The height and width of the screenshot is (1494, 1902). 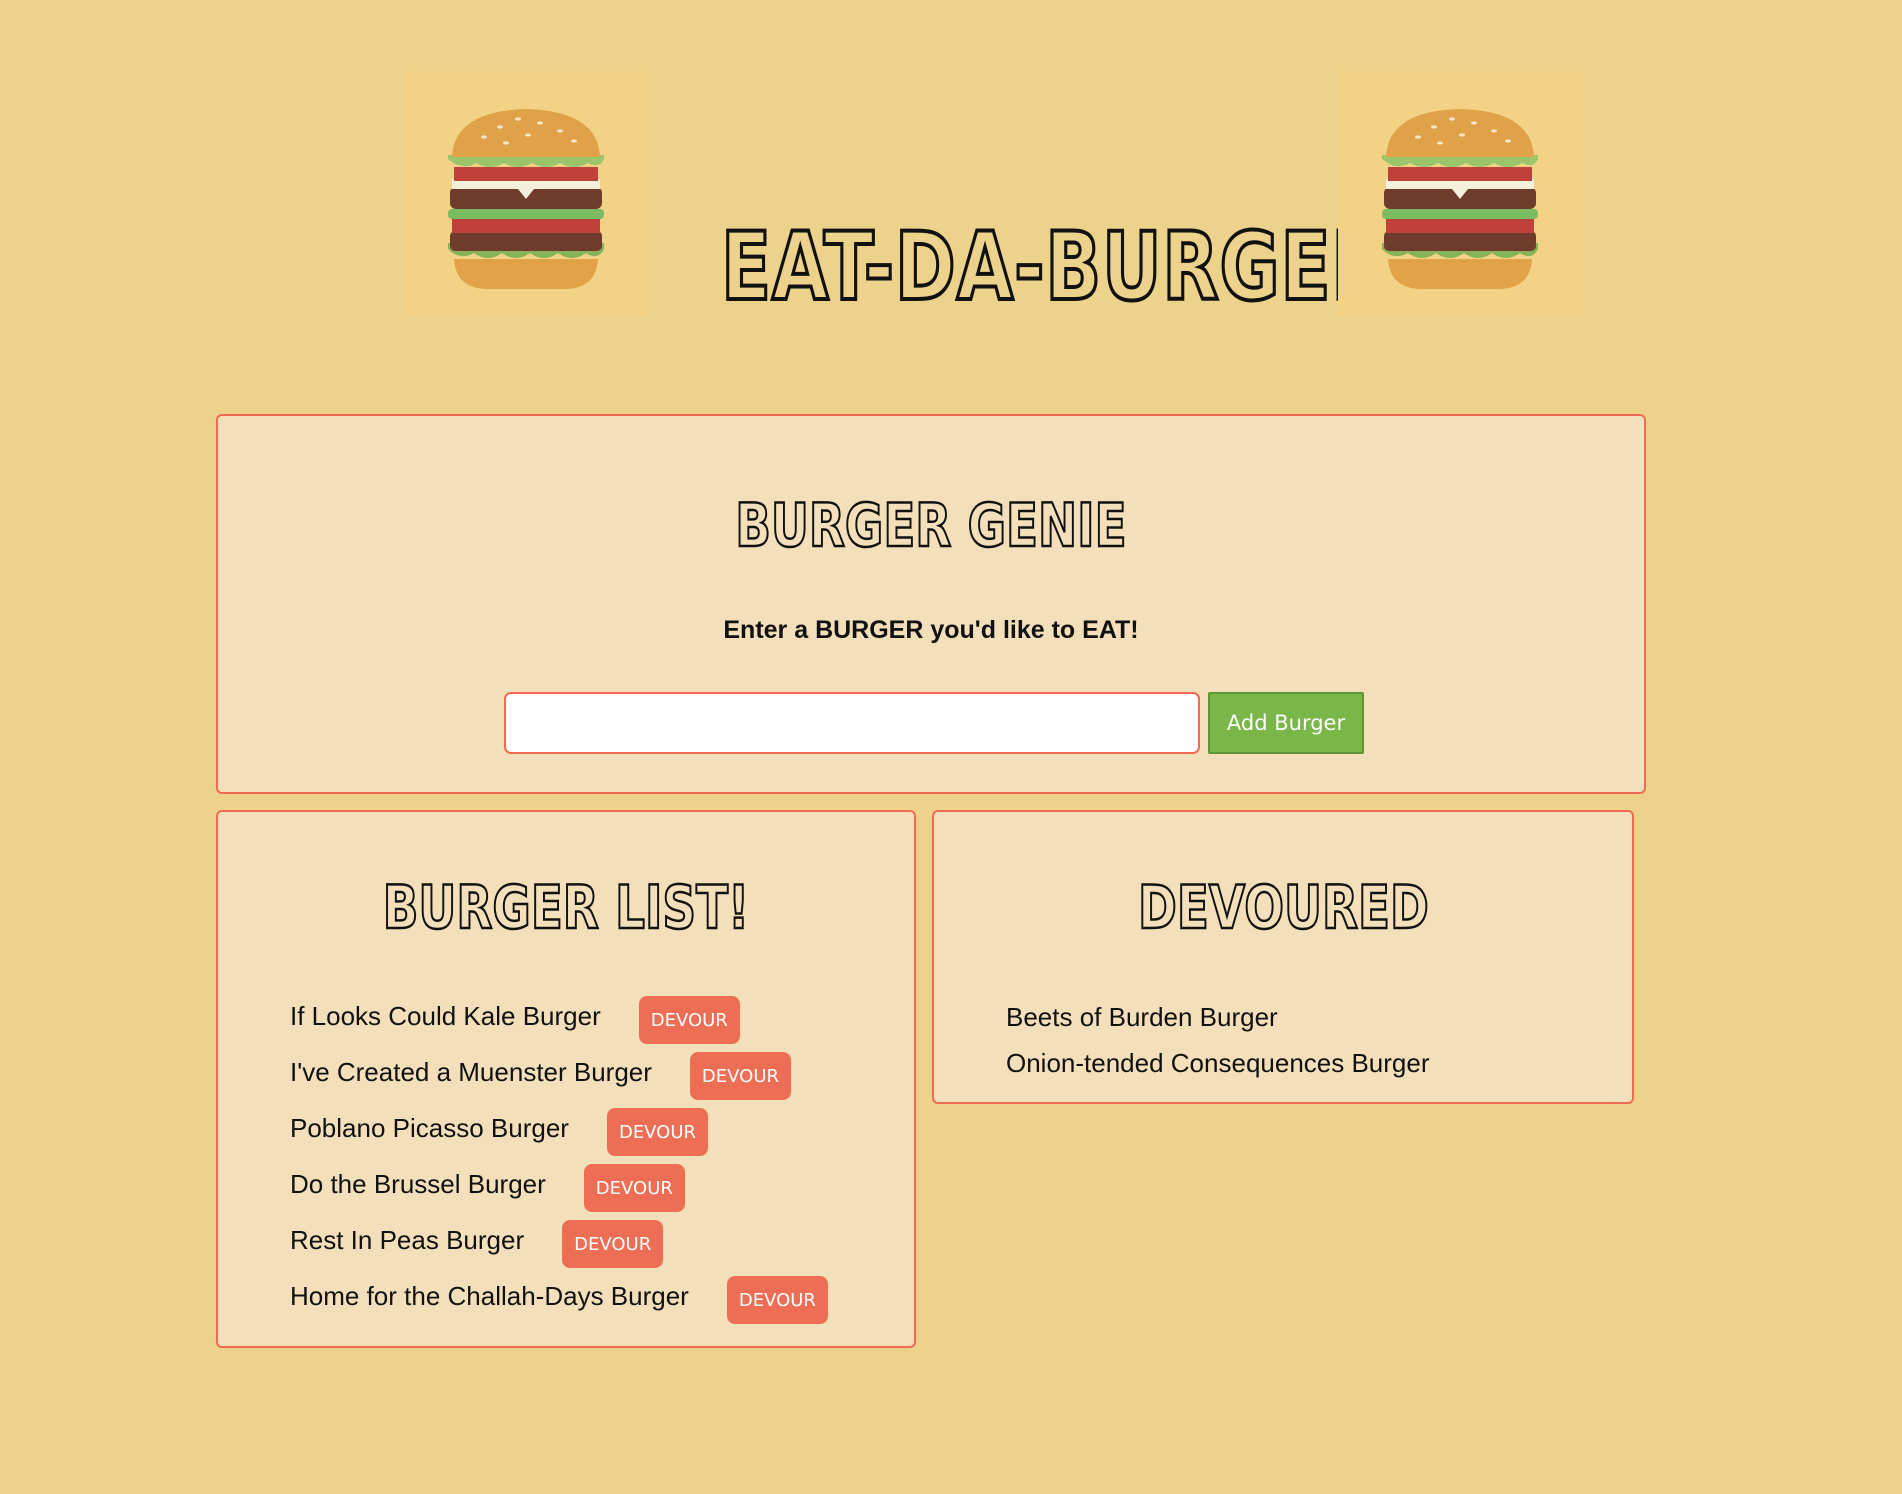 What do you see at coordinates (852, 723) in the screenshot?
I see `burger-name-input` at bounding box center [852, 723].